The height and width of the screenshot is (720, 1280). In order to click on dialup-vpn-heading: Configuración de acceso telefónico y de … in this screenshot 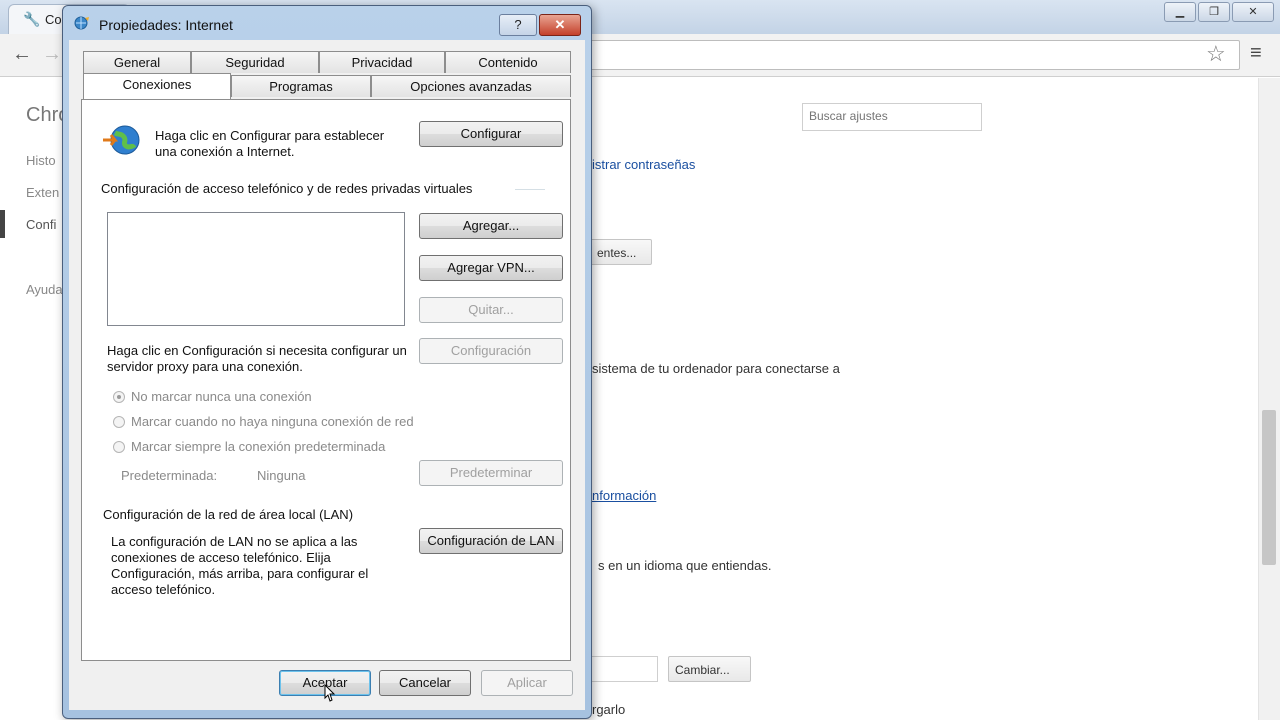, I will do `click(287, 188)`.